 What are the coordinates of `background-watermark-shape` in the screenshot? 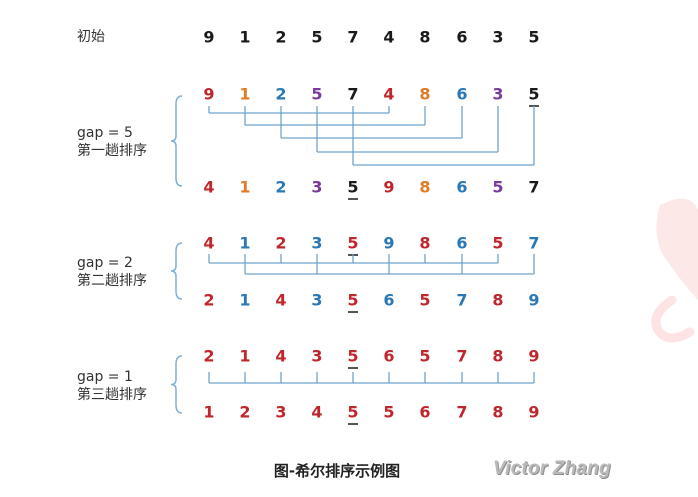 It's located at (677, 249).